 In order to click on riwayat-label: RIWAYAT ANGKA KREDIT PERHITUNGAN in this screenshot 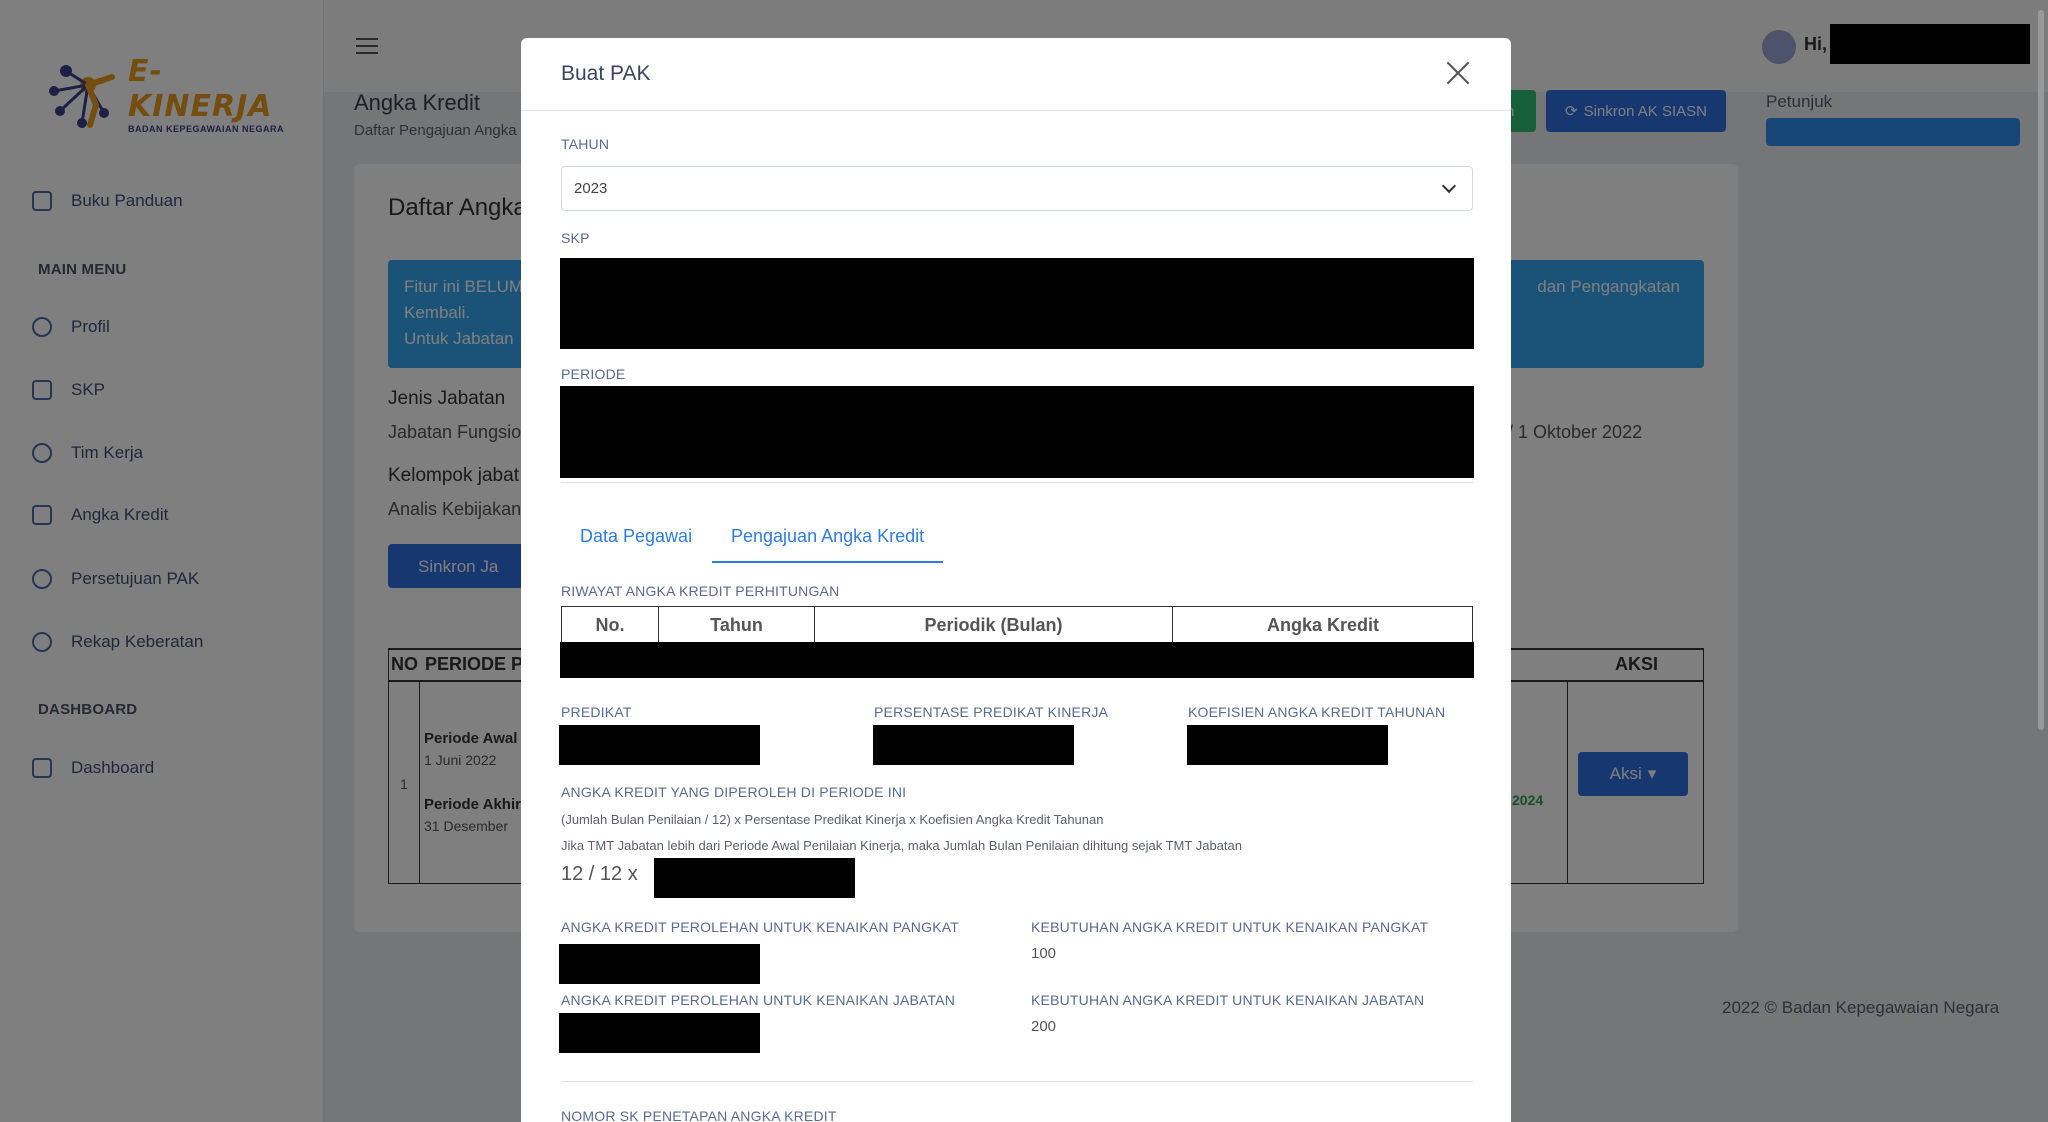, I will do `click(700, 591)`.